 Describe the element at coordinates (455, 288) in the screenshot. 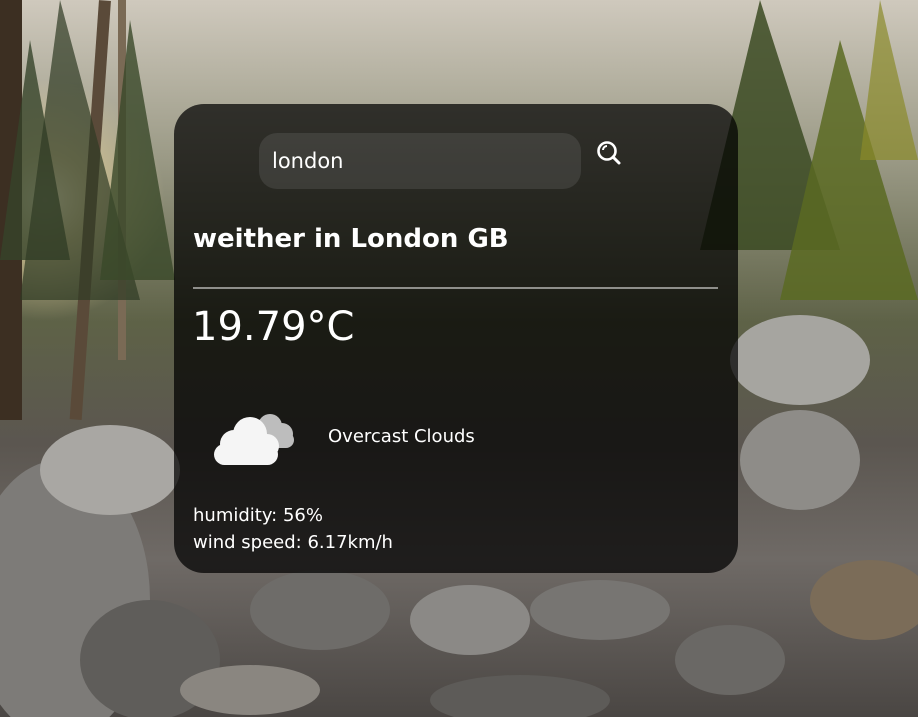

I see `divider` at that location.